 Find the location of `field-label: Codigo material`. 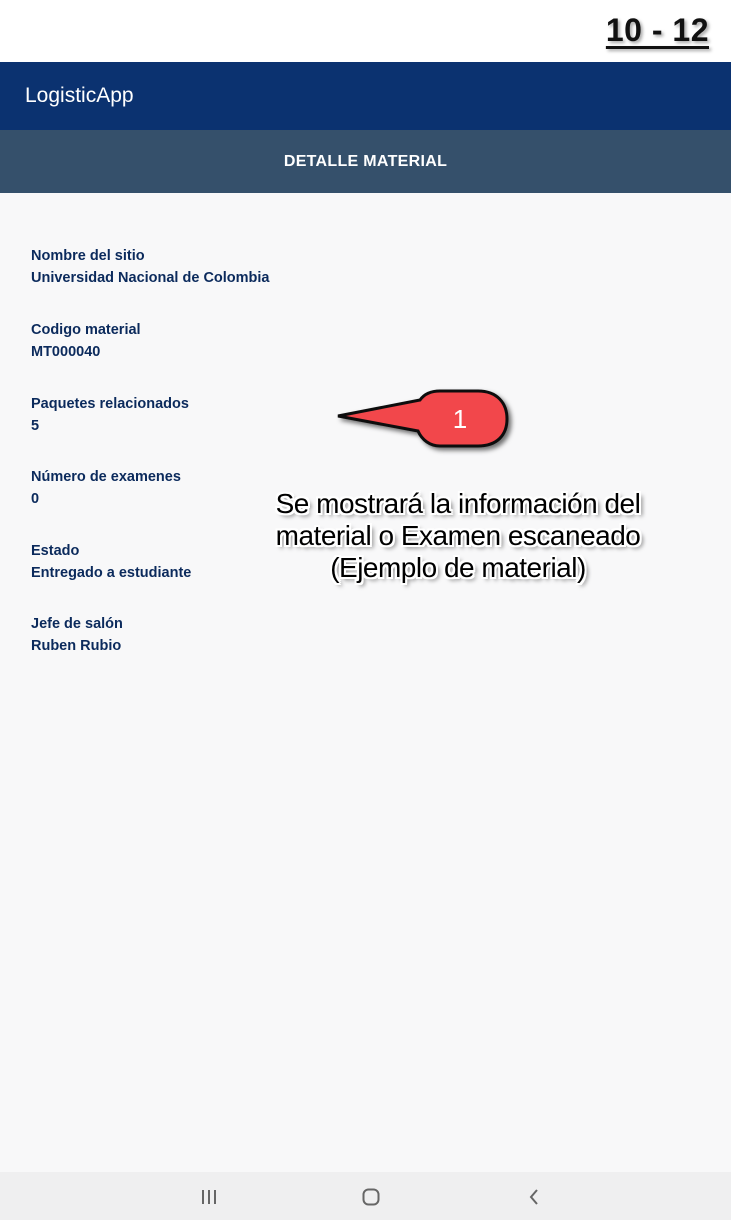

field-label: Codigo material is located at coordinates (86, 330).